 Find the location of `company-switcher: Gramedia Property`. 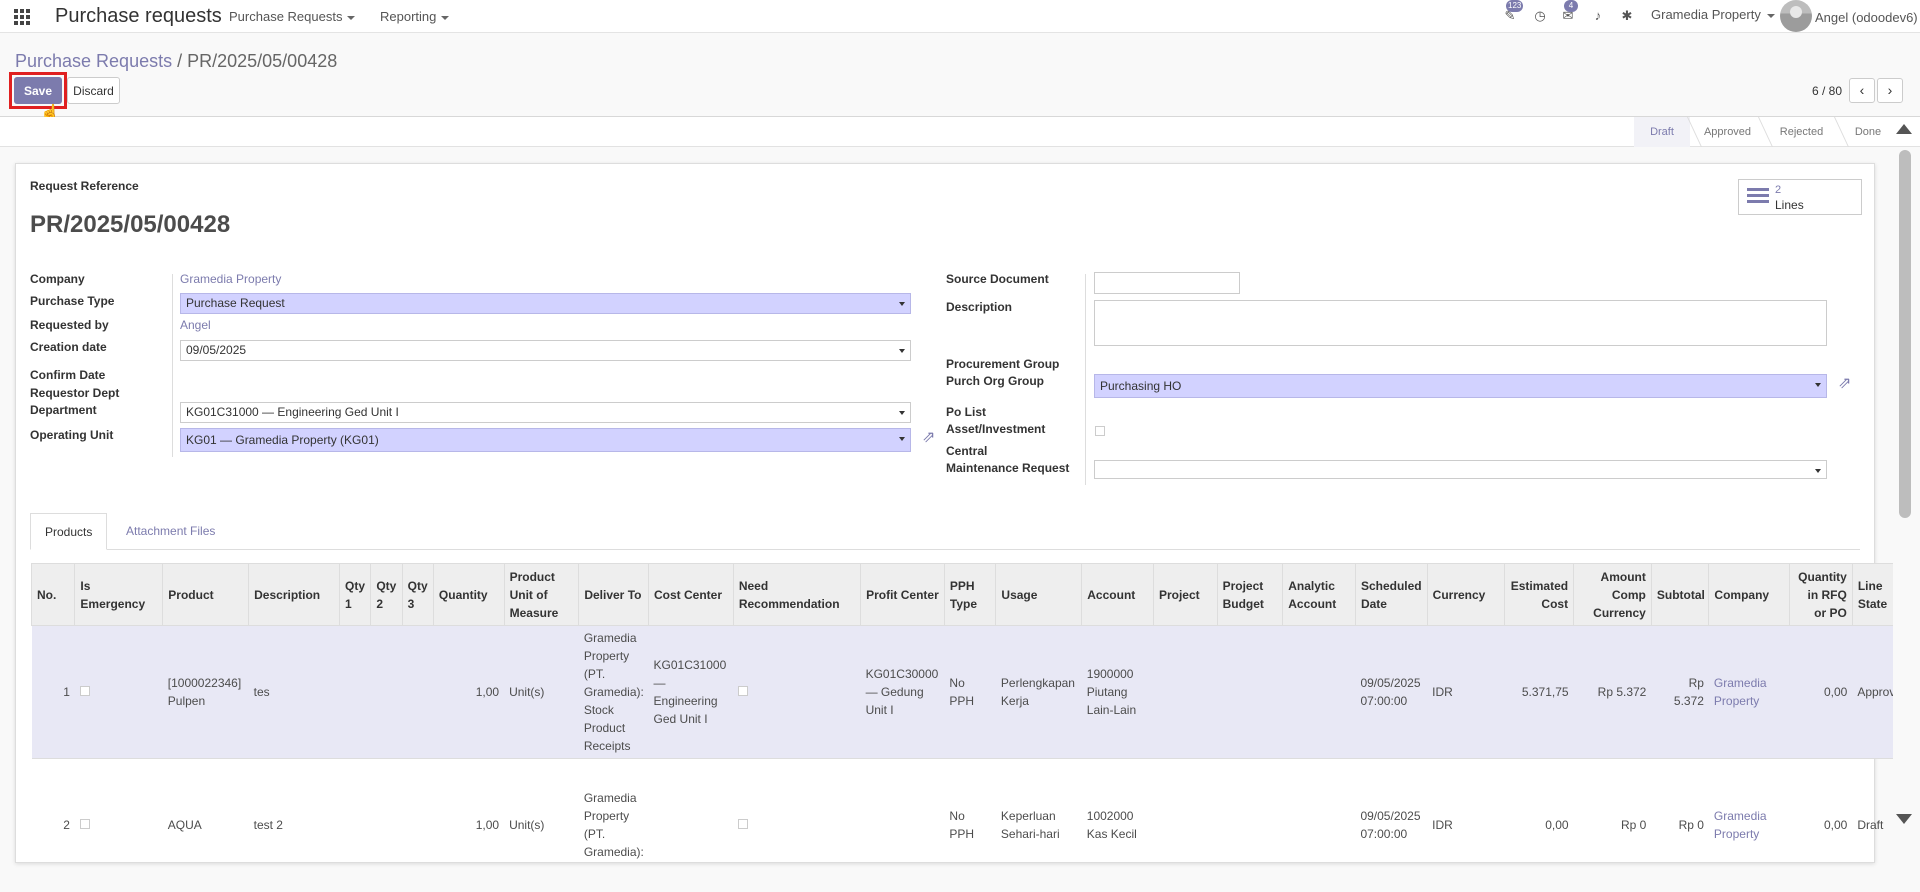

company-switcher: Gramedia Property is located at coordinates (1713, 14).